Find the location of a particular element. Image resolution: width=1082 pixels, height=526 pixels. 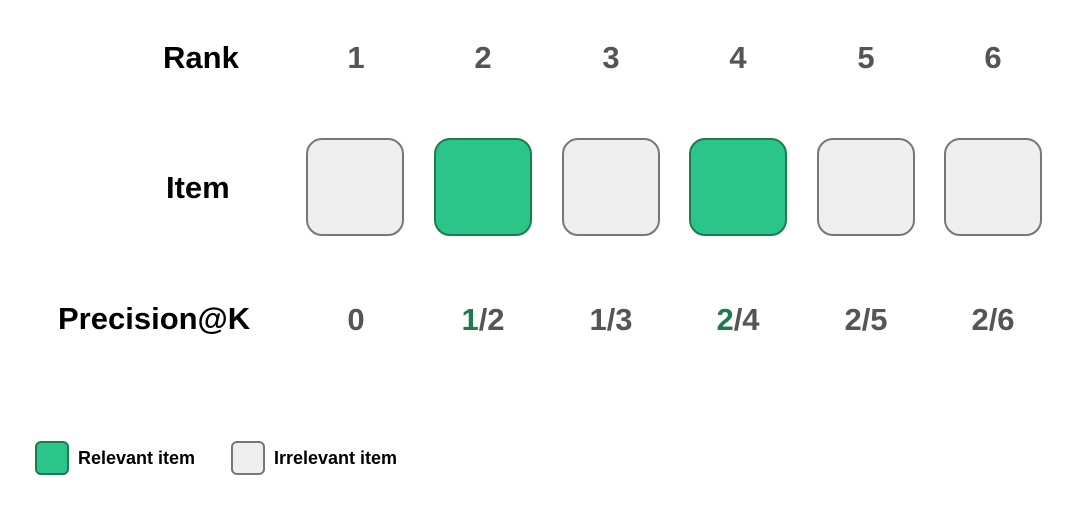

precision-value-4: 2/4 is located at coordinates (738, 319).